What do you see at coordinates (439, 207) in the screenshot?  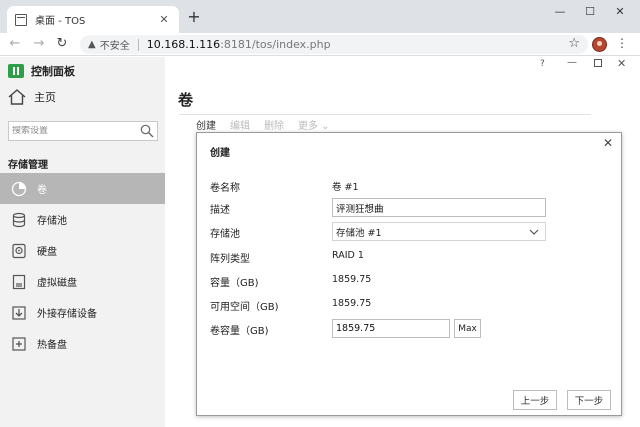 I see `description-input` at bounding box center [439, 207].